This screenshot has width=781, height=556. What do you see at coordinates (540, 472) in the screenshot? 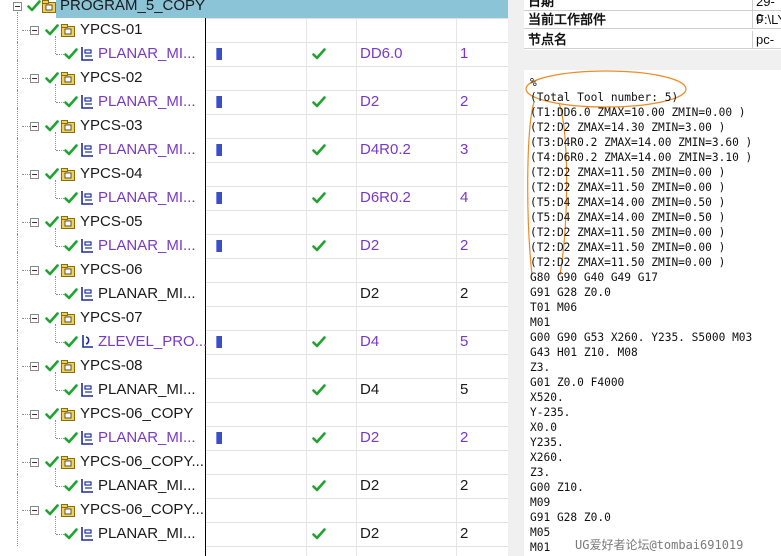
I see `nc-line: Z3.` at bounding box center [540, 472].